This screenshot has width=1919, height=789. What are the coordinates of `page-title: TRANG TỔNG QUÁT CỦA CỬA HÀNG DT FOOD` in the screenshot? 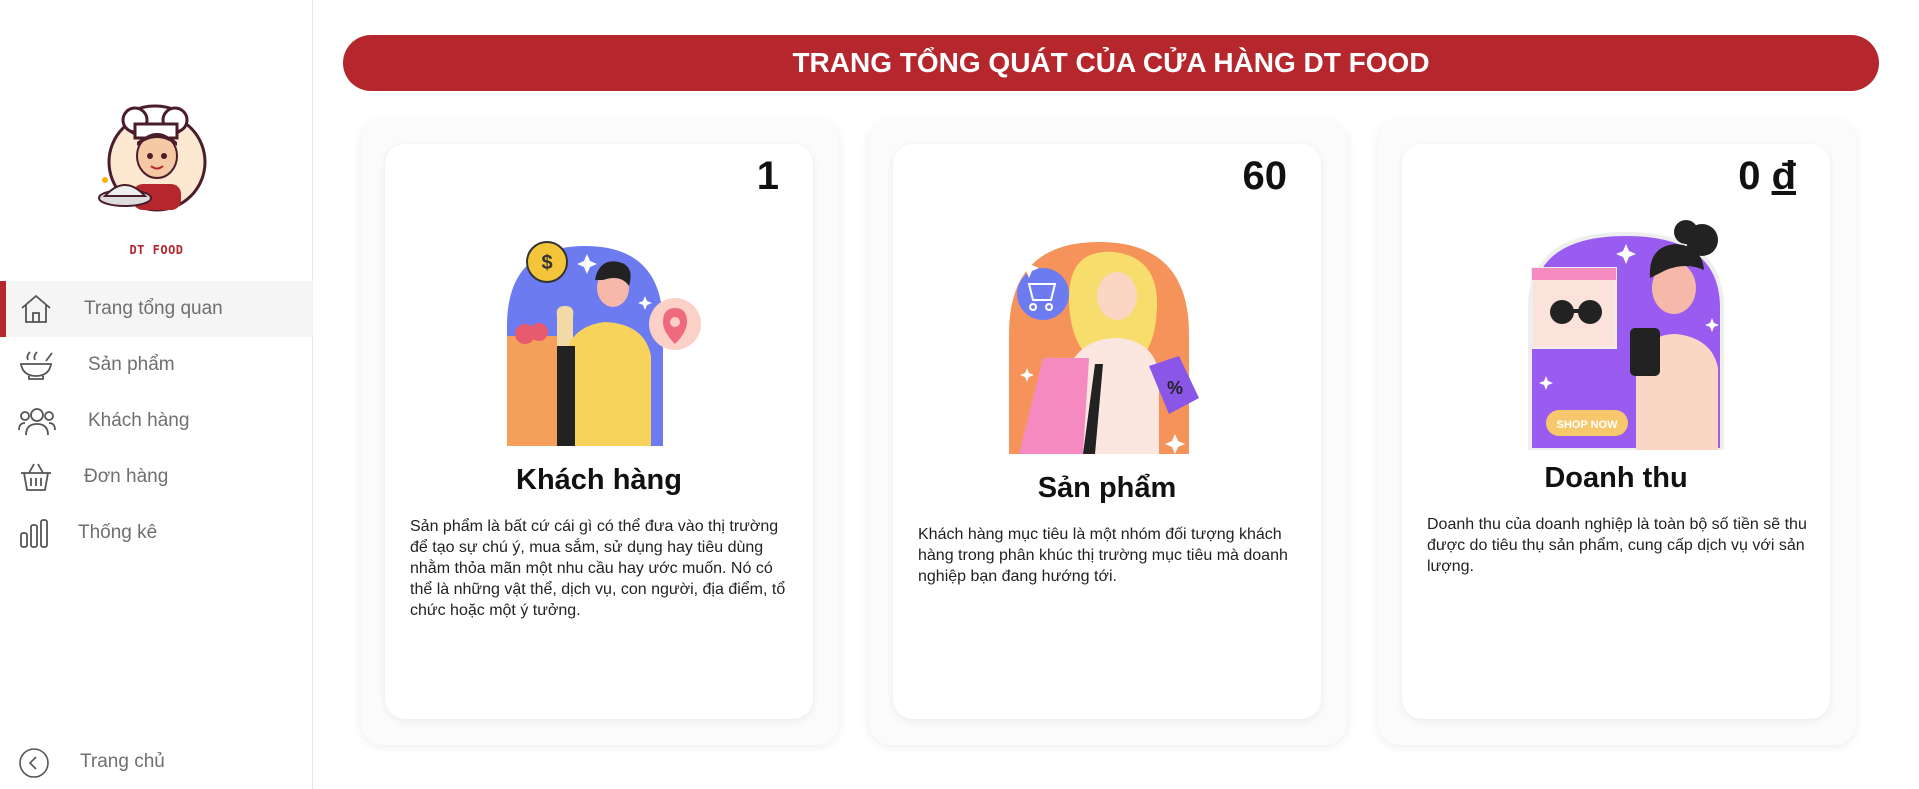 It's located at (1111, 63).